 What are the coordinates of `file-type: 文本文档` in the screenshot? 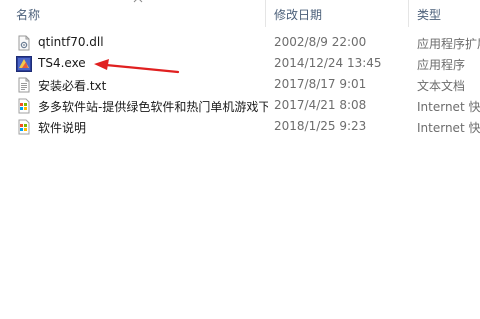 It's located at (441, 86).